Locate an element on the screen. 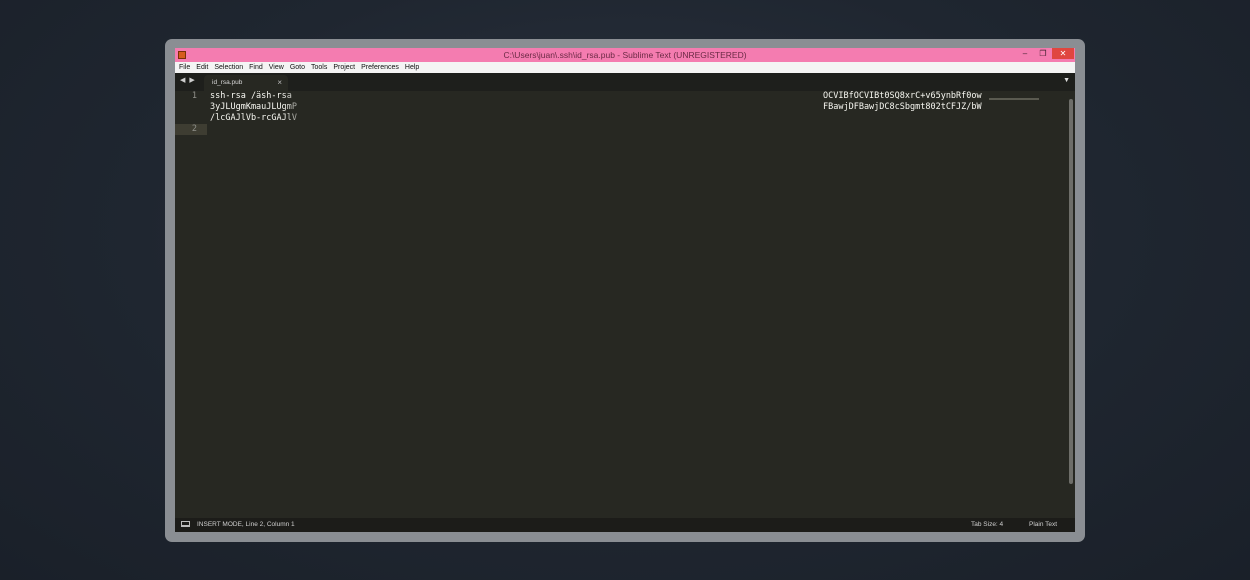 The height and width of the screenshot is (580, 1250). minimize-button: – is located at coordinates (1025, 53).